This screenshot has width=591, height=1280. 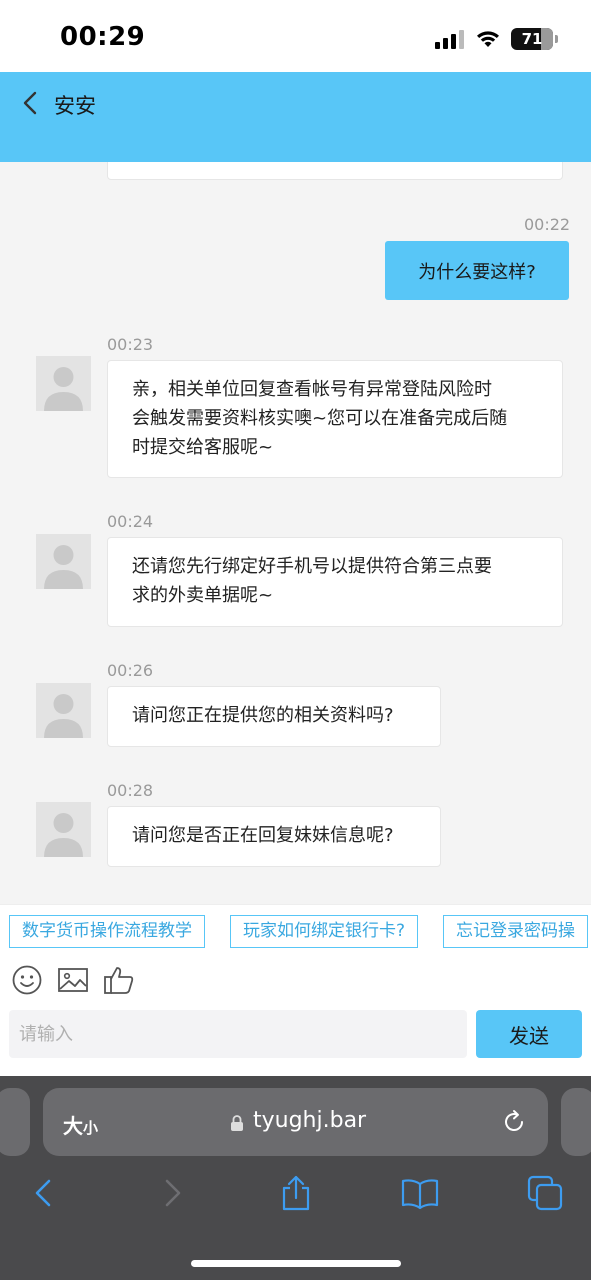 I want to click on text-size-small: 小, so click(x=91, y=1128).